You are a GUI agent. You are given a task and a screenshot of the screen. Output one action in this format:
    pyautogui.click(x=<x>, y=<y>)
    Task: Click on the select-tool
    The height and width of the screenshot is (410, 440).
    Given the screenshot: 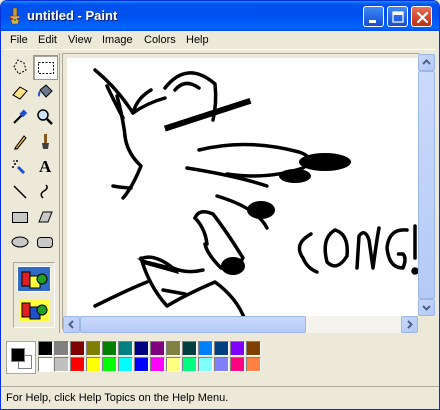 What is the action you would take?
    pyautogui.click(x=45, y=67)
    